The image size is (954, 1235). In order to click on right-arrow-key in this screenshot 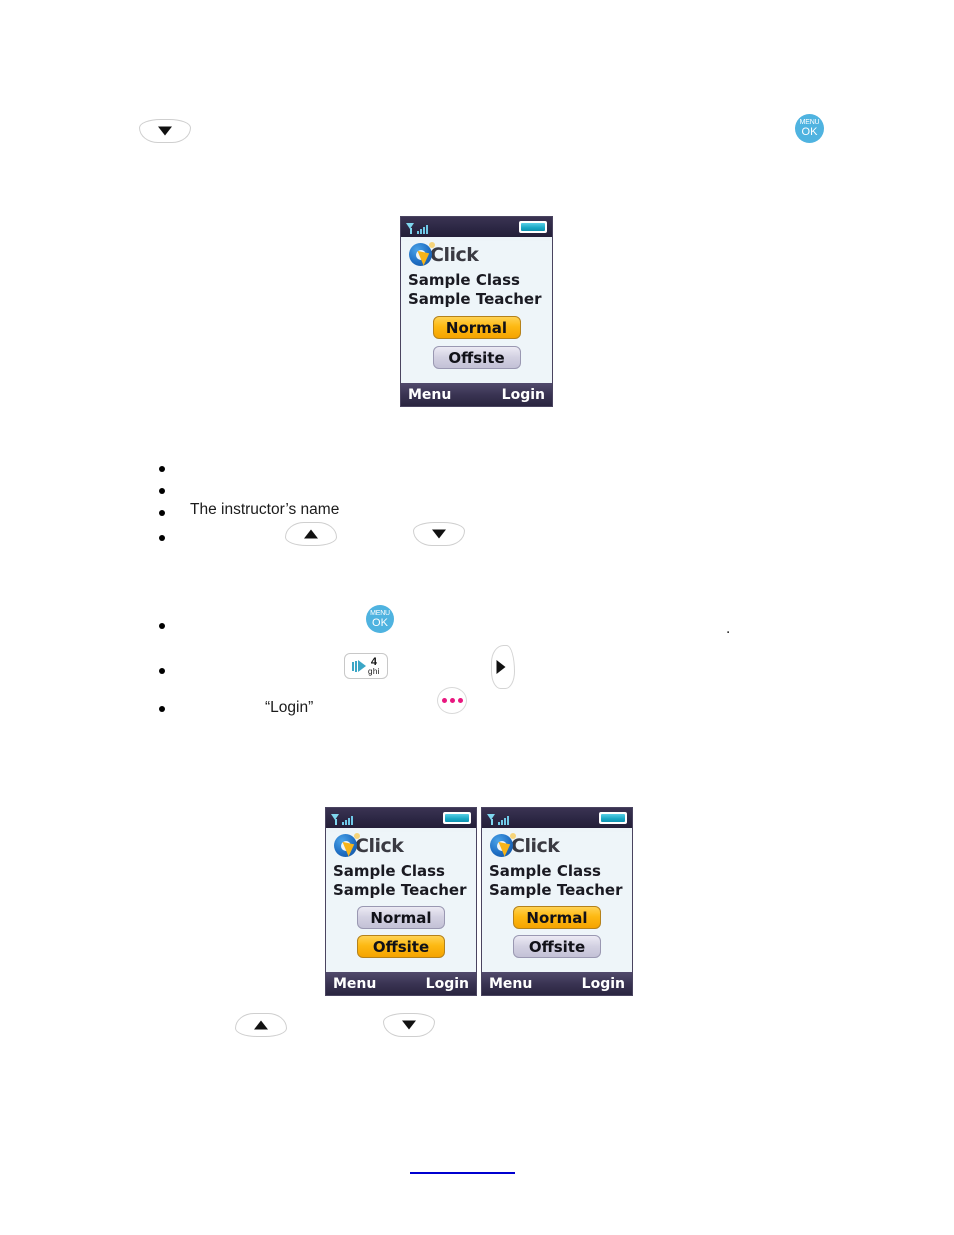, I will do `click(503, 667)`.